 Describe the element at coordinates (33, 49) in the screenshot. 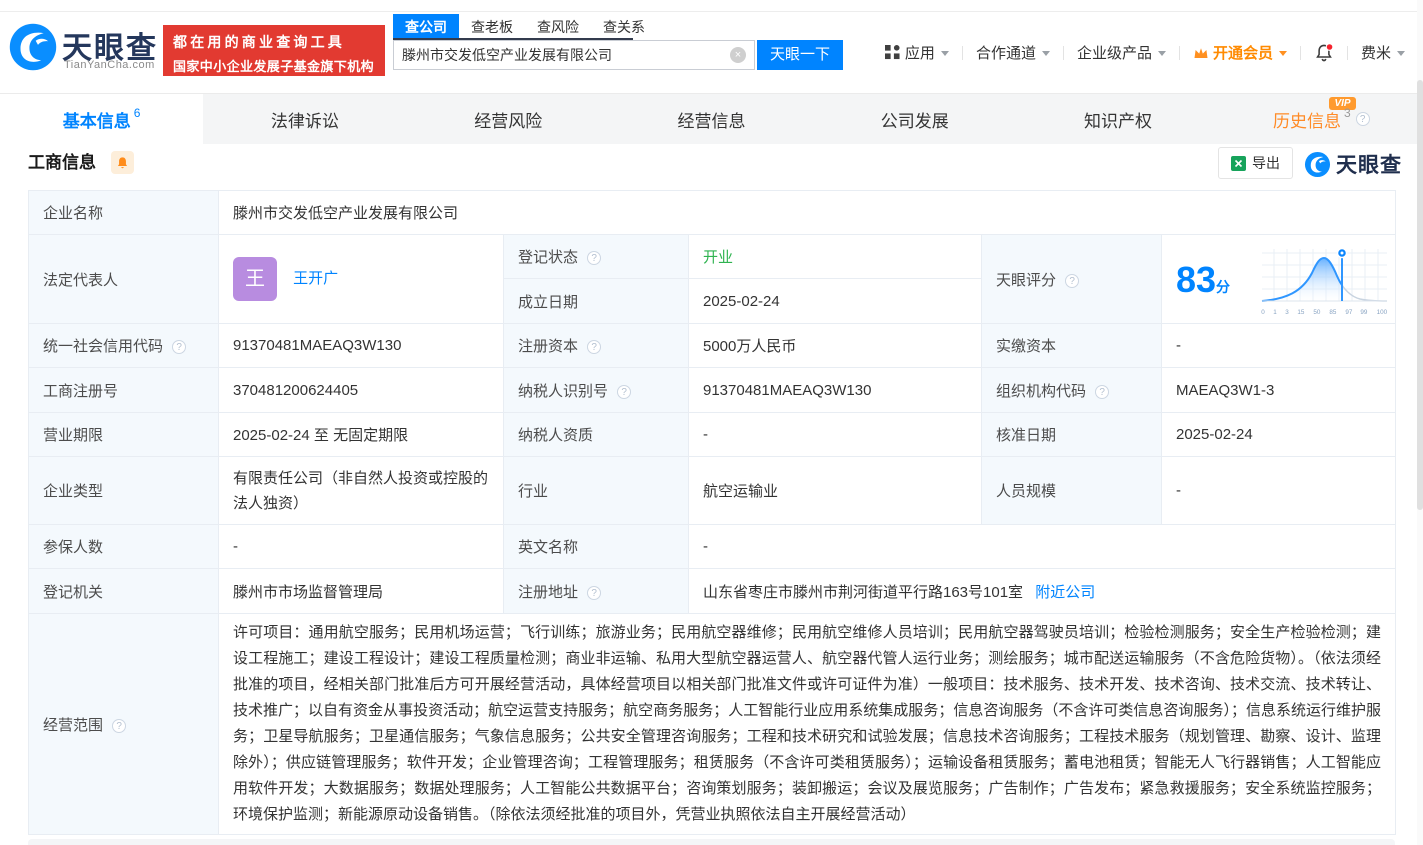

I see `tianyancha-logo-icon` at that location.